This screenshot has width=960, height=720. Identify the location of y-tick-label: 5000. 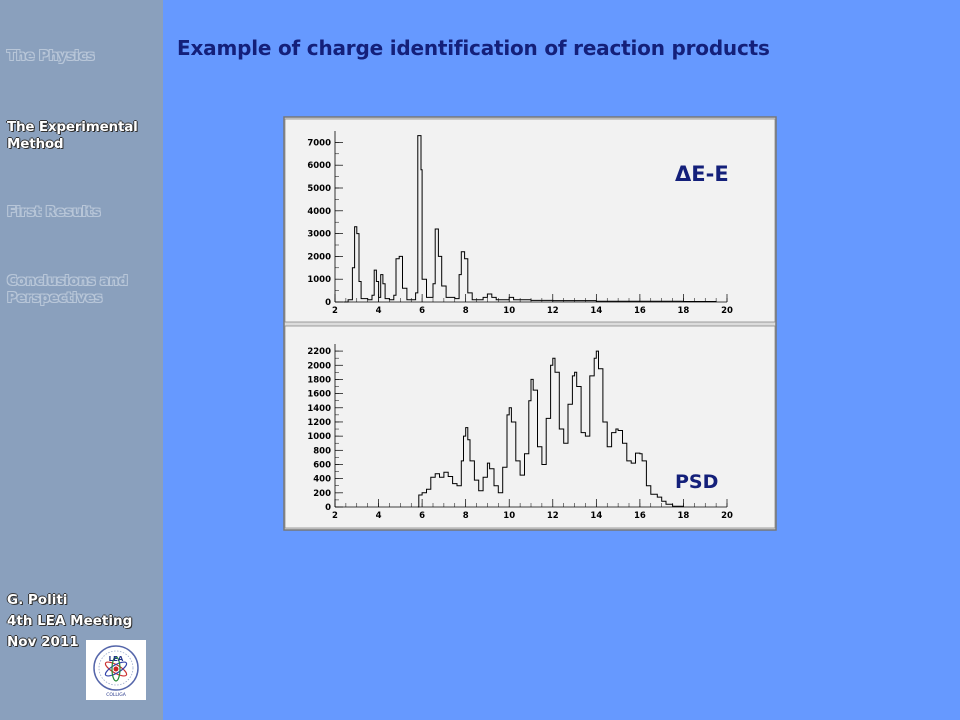
(319, 189).